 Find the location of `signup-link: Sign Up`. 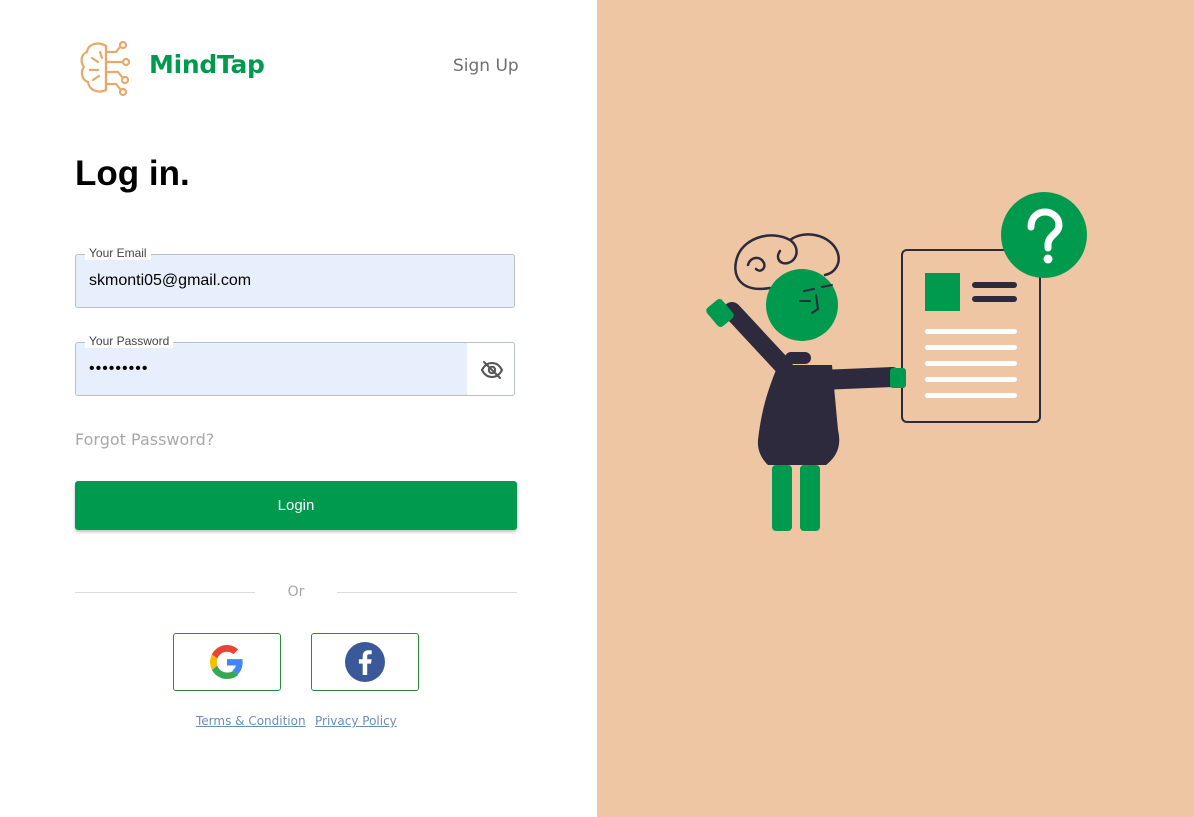

signup-link: Sign Up is located at coordinates (486, 66).